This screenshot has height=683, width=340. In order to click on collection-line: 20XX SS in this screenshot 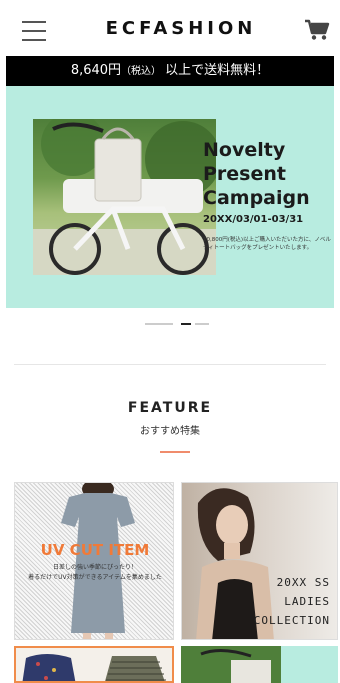, I will do `click(303, 582)`.